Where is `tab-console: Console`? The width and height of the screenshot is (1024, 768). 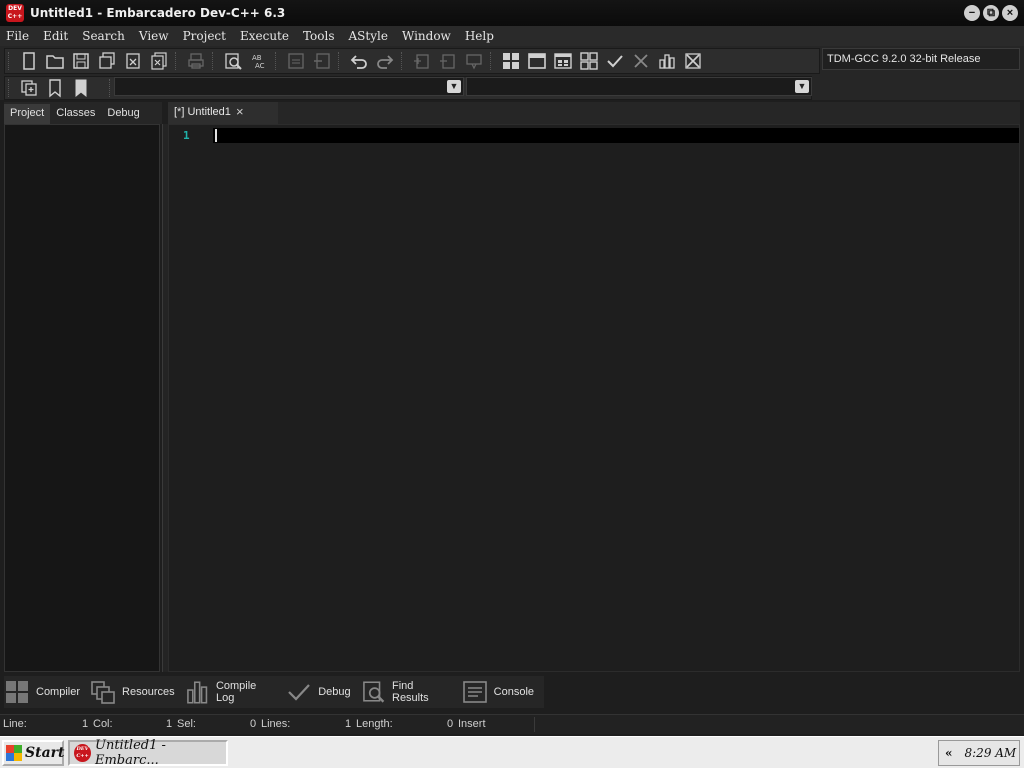 tab-console: Console is located at coordinates (503, 692).